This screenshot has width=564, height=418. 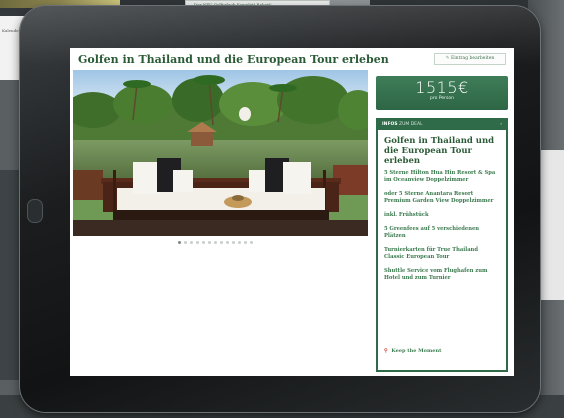 I want to click on info-panel-header: INFOS ZUM DEAL ›, so click(x=442, y=125).